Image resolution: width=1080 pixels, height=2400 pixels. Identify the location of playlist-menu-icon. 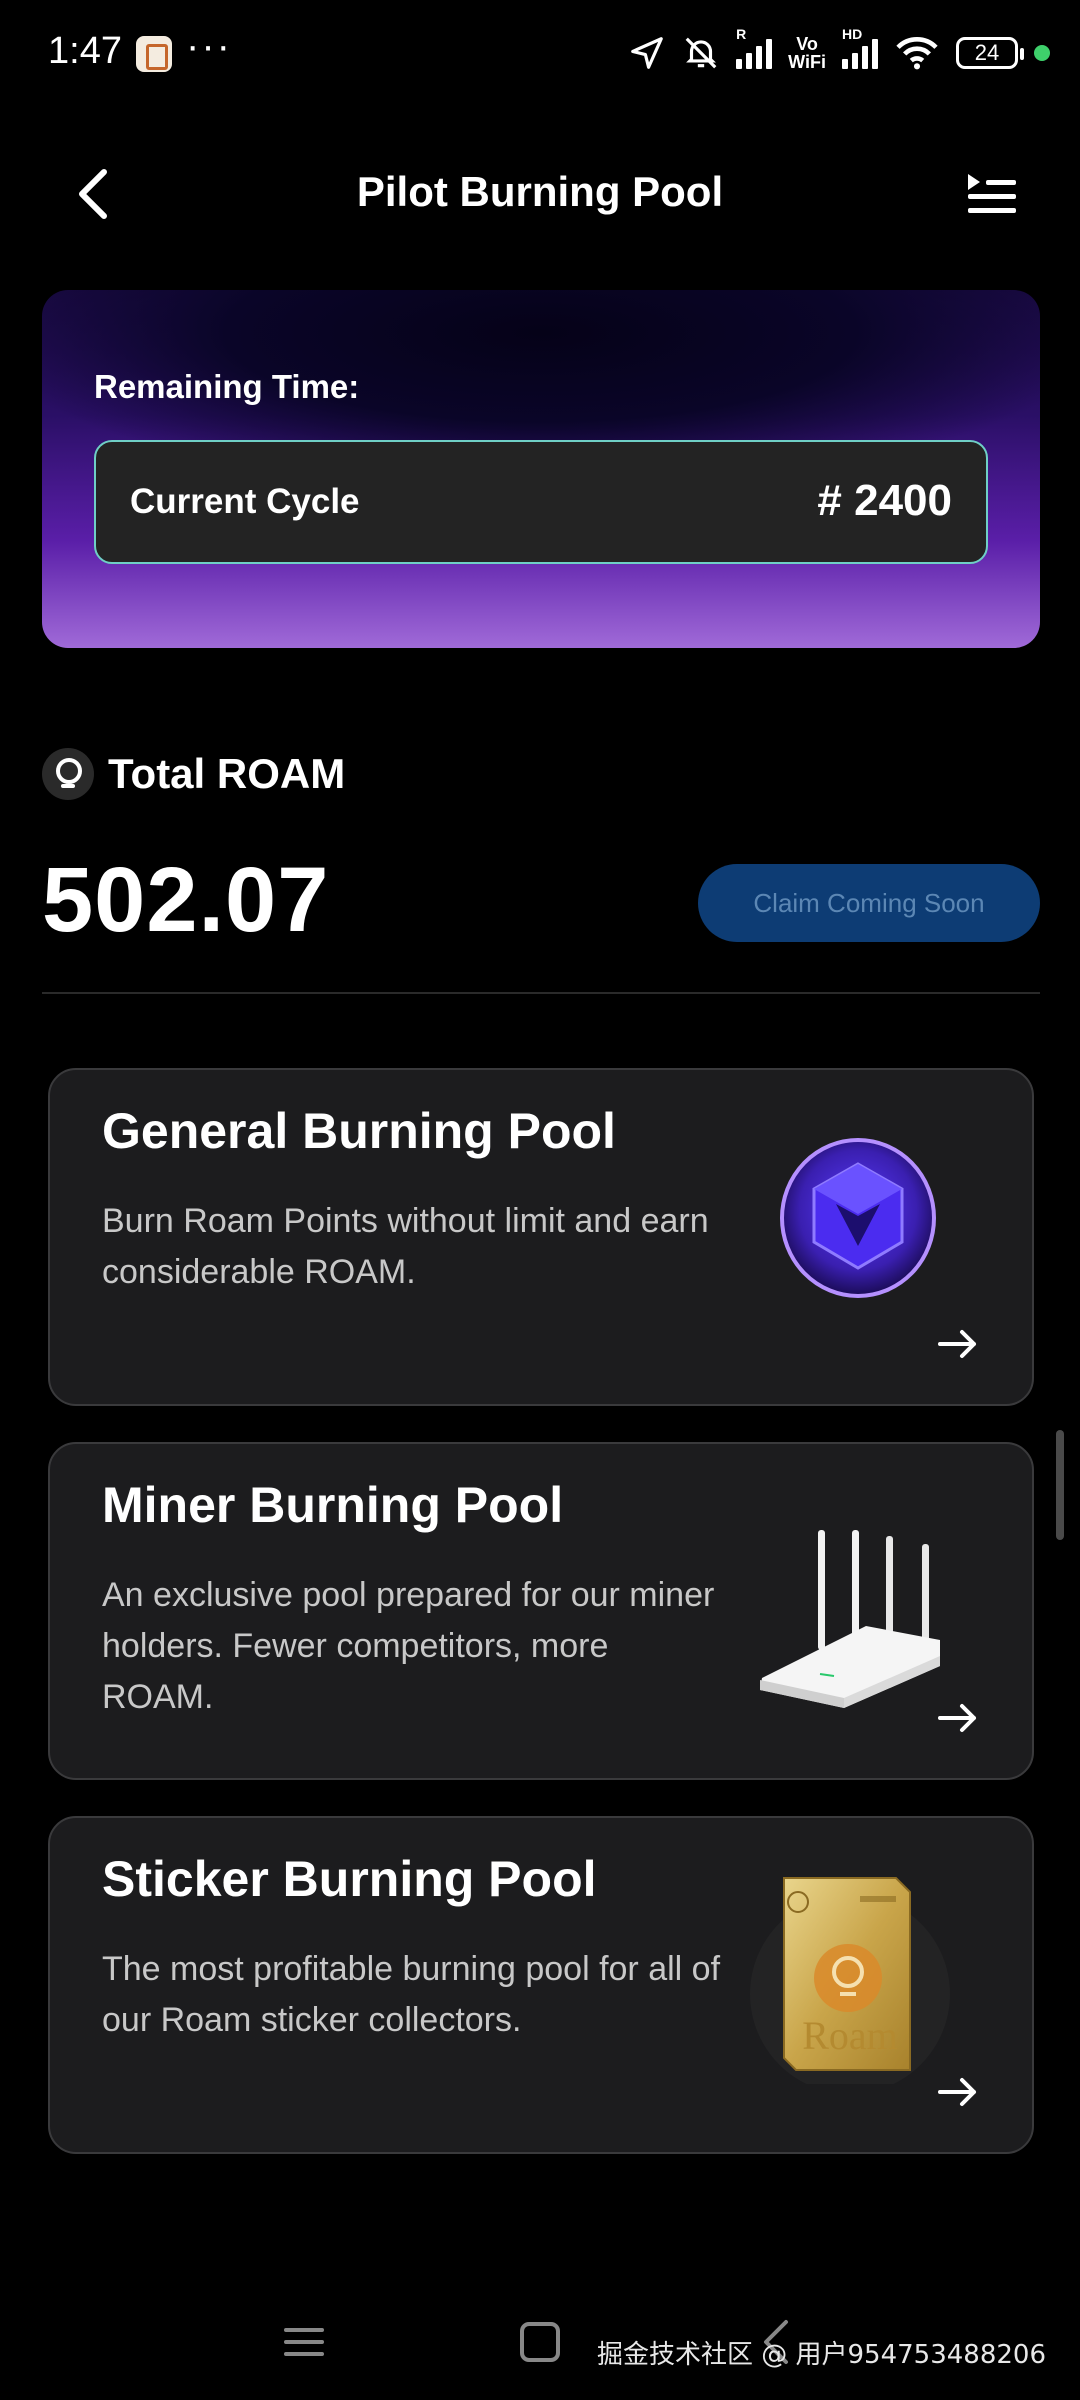
(992, 193).